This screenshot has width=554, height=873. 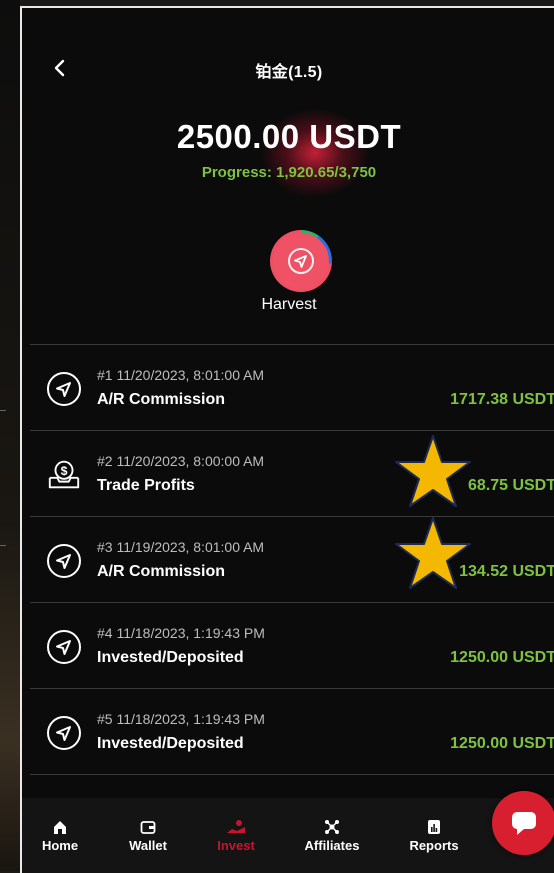 What do you see at coordinates (506, 571) in the screenshot?
I see `transaction-amount: 134.52 USDT` at bounding box center [506, 571].